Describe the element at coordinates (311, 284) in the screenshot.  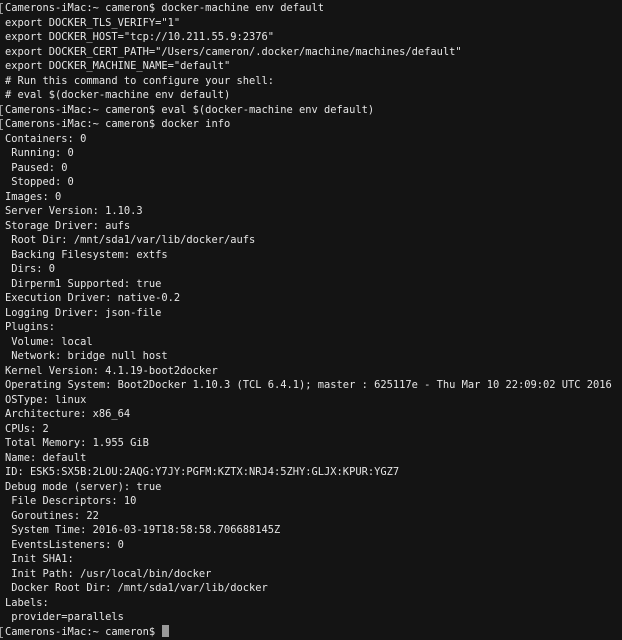
I see `terminal-output-line: Dirperm1 Supported: true` at that location.